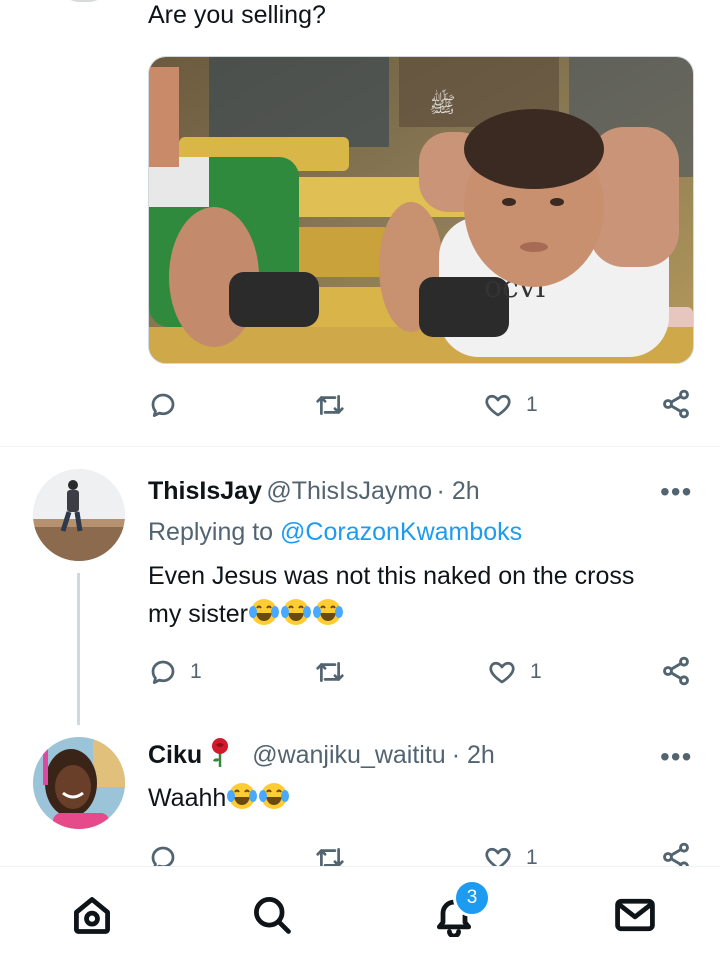  I want to click on replying-to: Replying to @CorazonKwamboks, so click(335, 532).